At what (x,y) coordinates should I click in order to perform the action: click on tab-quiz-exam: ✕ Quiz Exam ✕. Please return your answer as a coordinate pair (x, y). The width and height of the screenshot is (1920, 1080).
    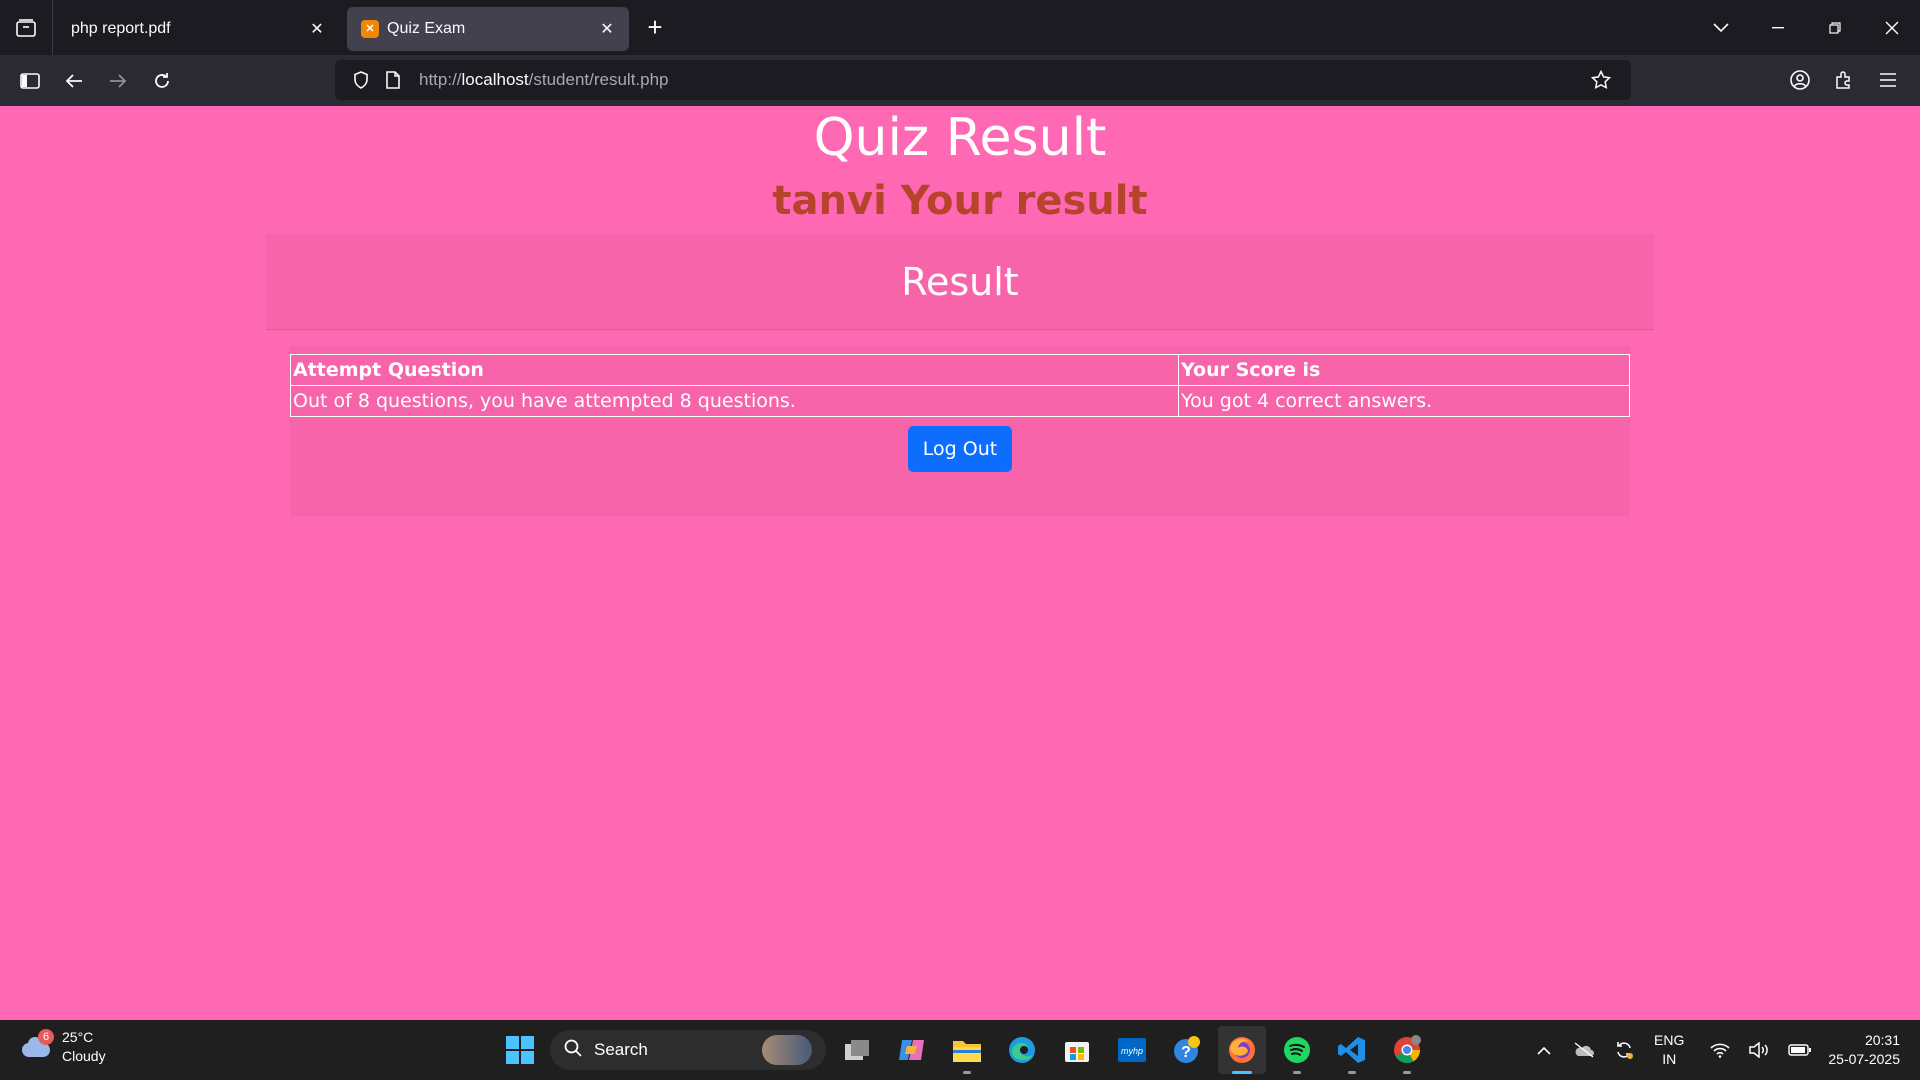
    Looking at the image, I should click on (488, 28).